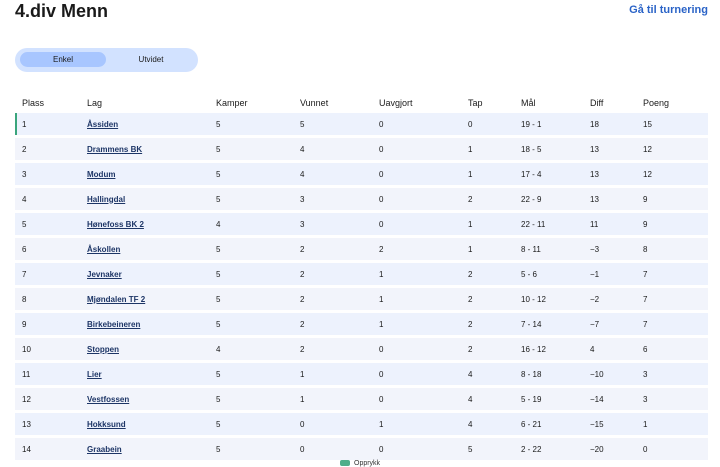  What do you see at coordinates (528, 103) in the screenshot?
I see `column-header-maal: Mål` at bounding box center [528, 103].